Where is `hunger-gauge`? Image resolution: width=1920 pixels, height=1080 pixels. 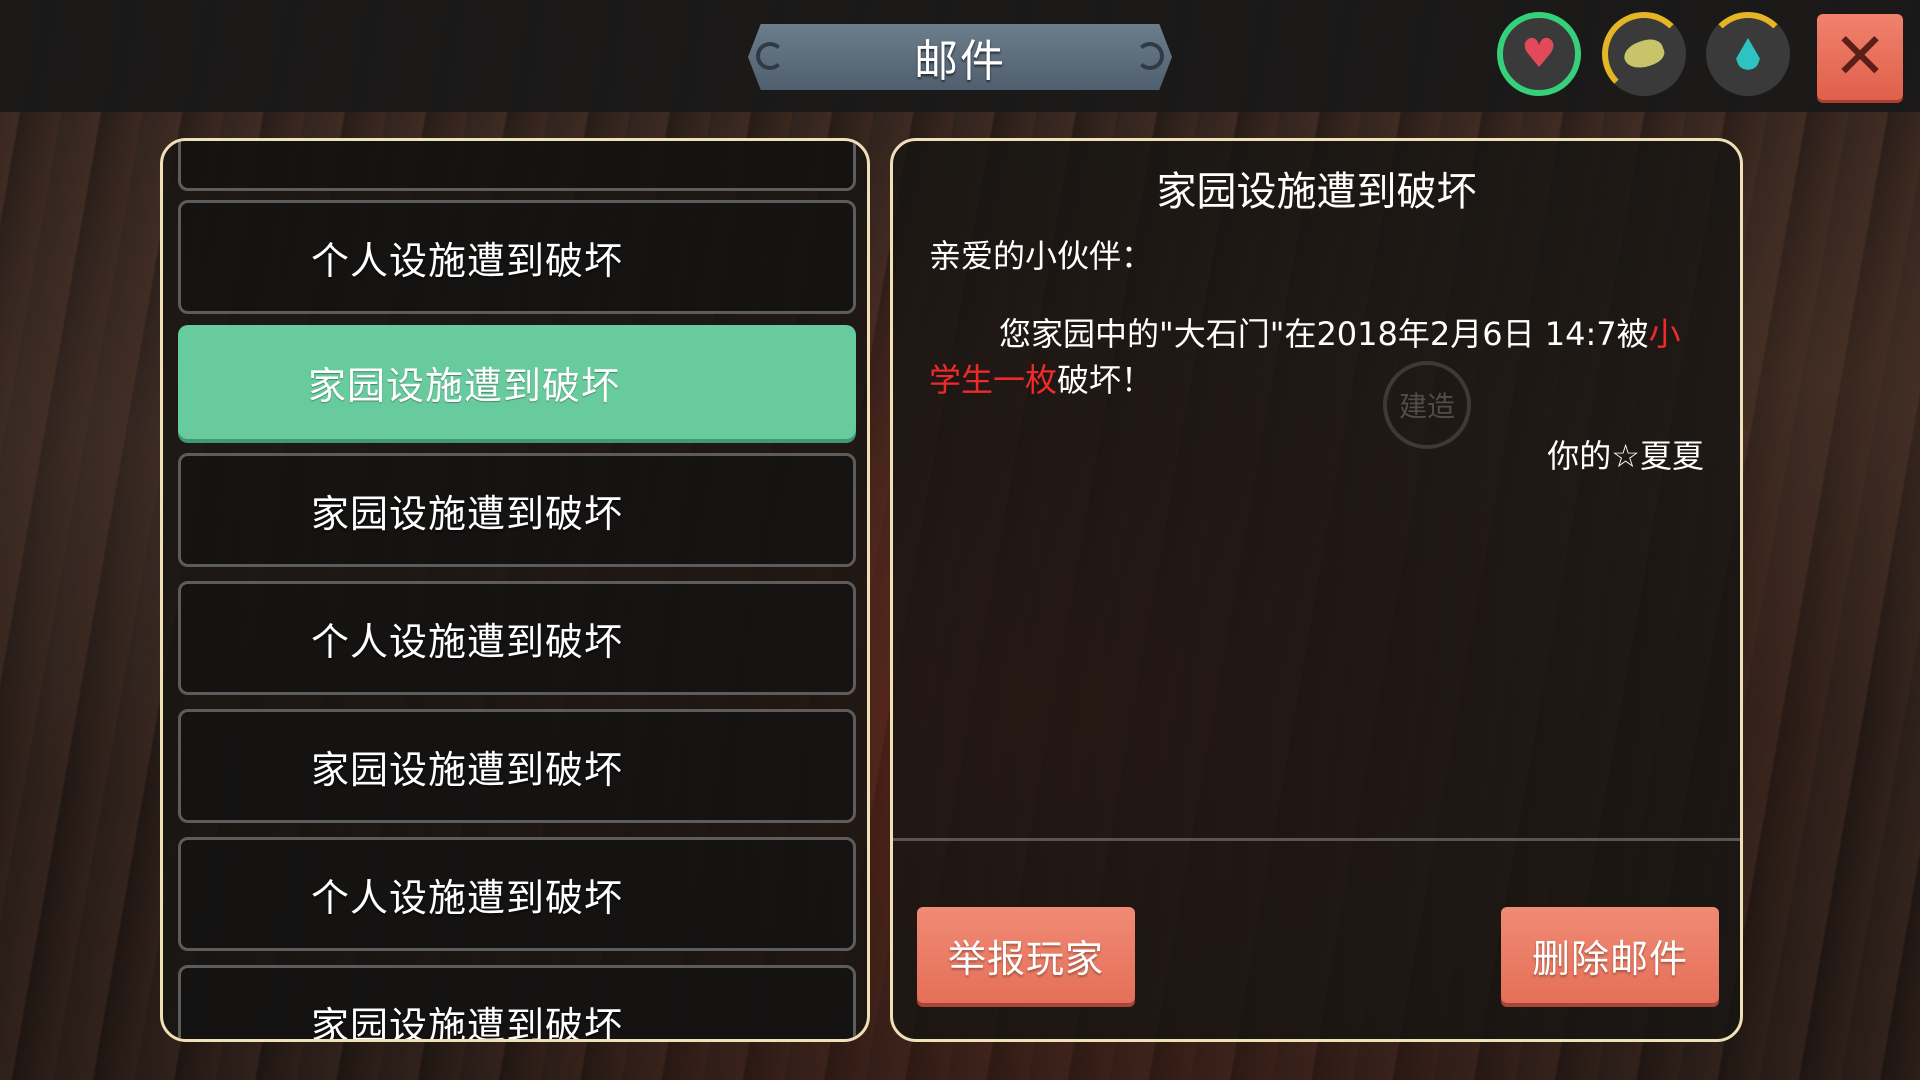
hunger-gauge is located at coordinates (1644, 54).